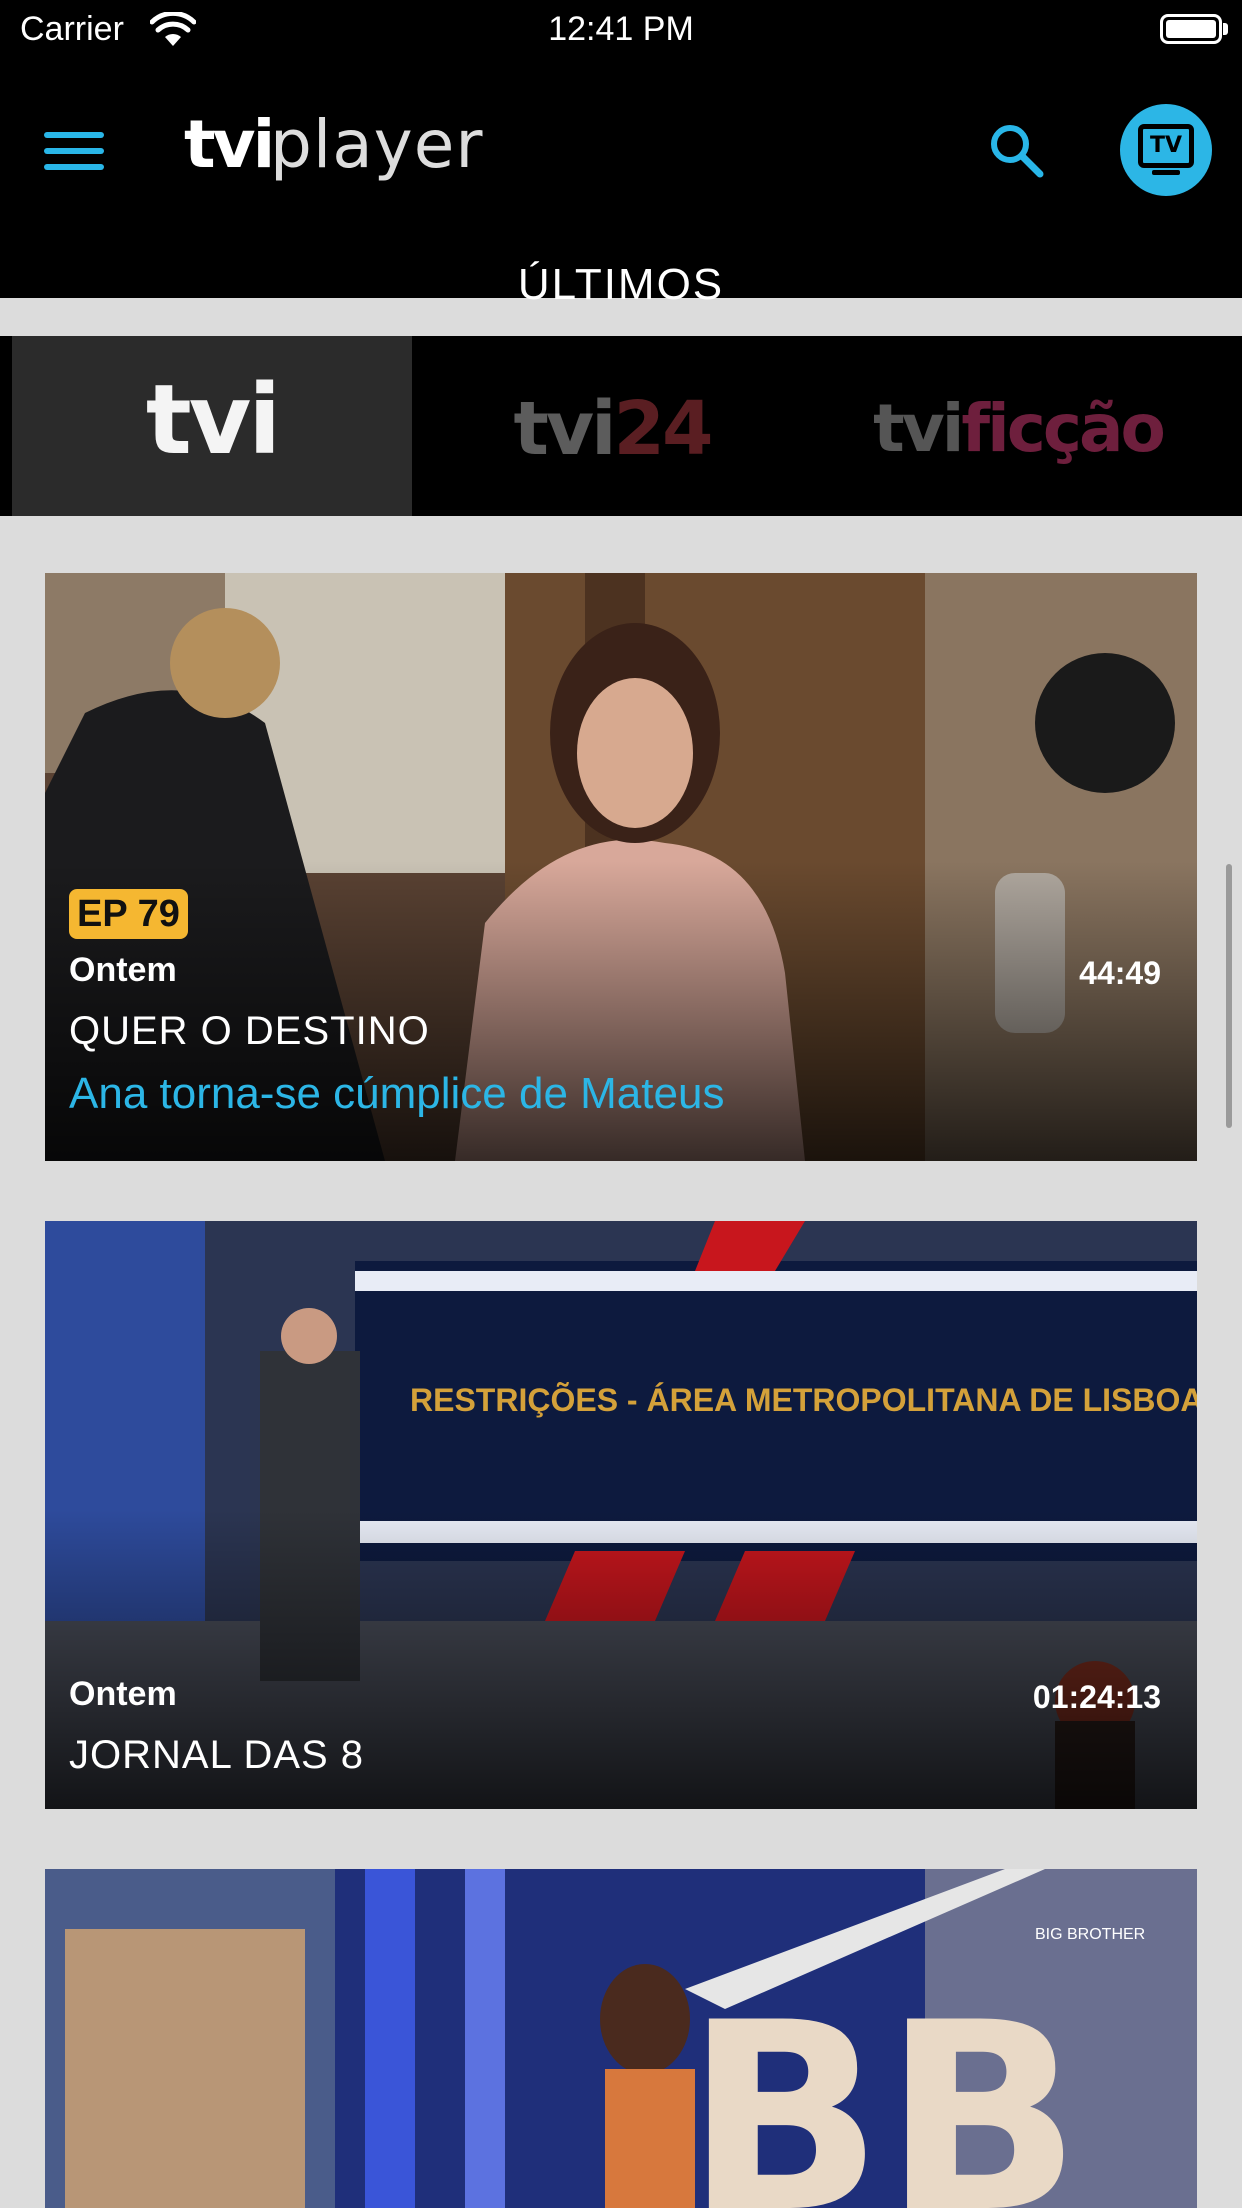 This screenshot has height=2208, width=1242. What do you see at coordinates (217, 1755) in the screenshot?
I see `program-title: JORNAL DAS 8` at bounding box center [217, 1755].